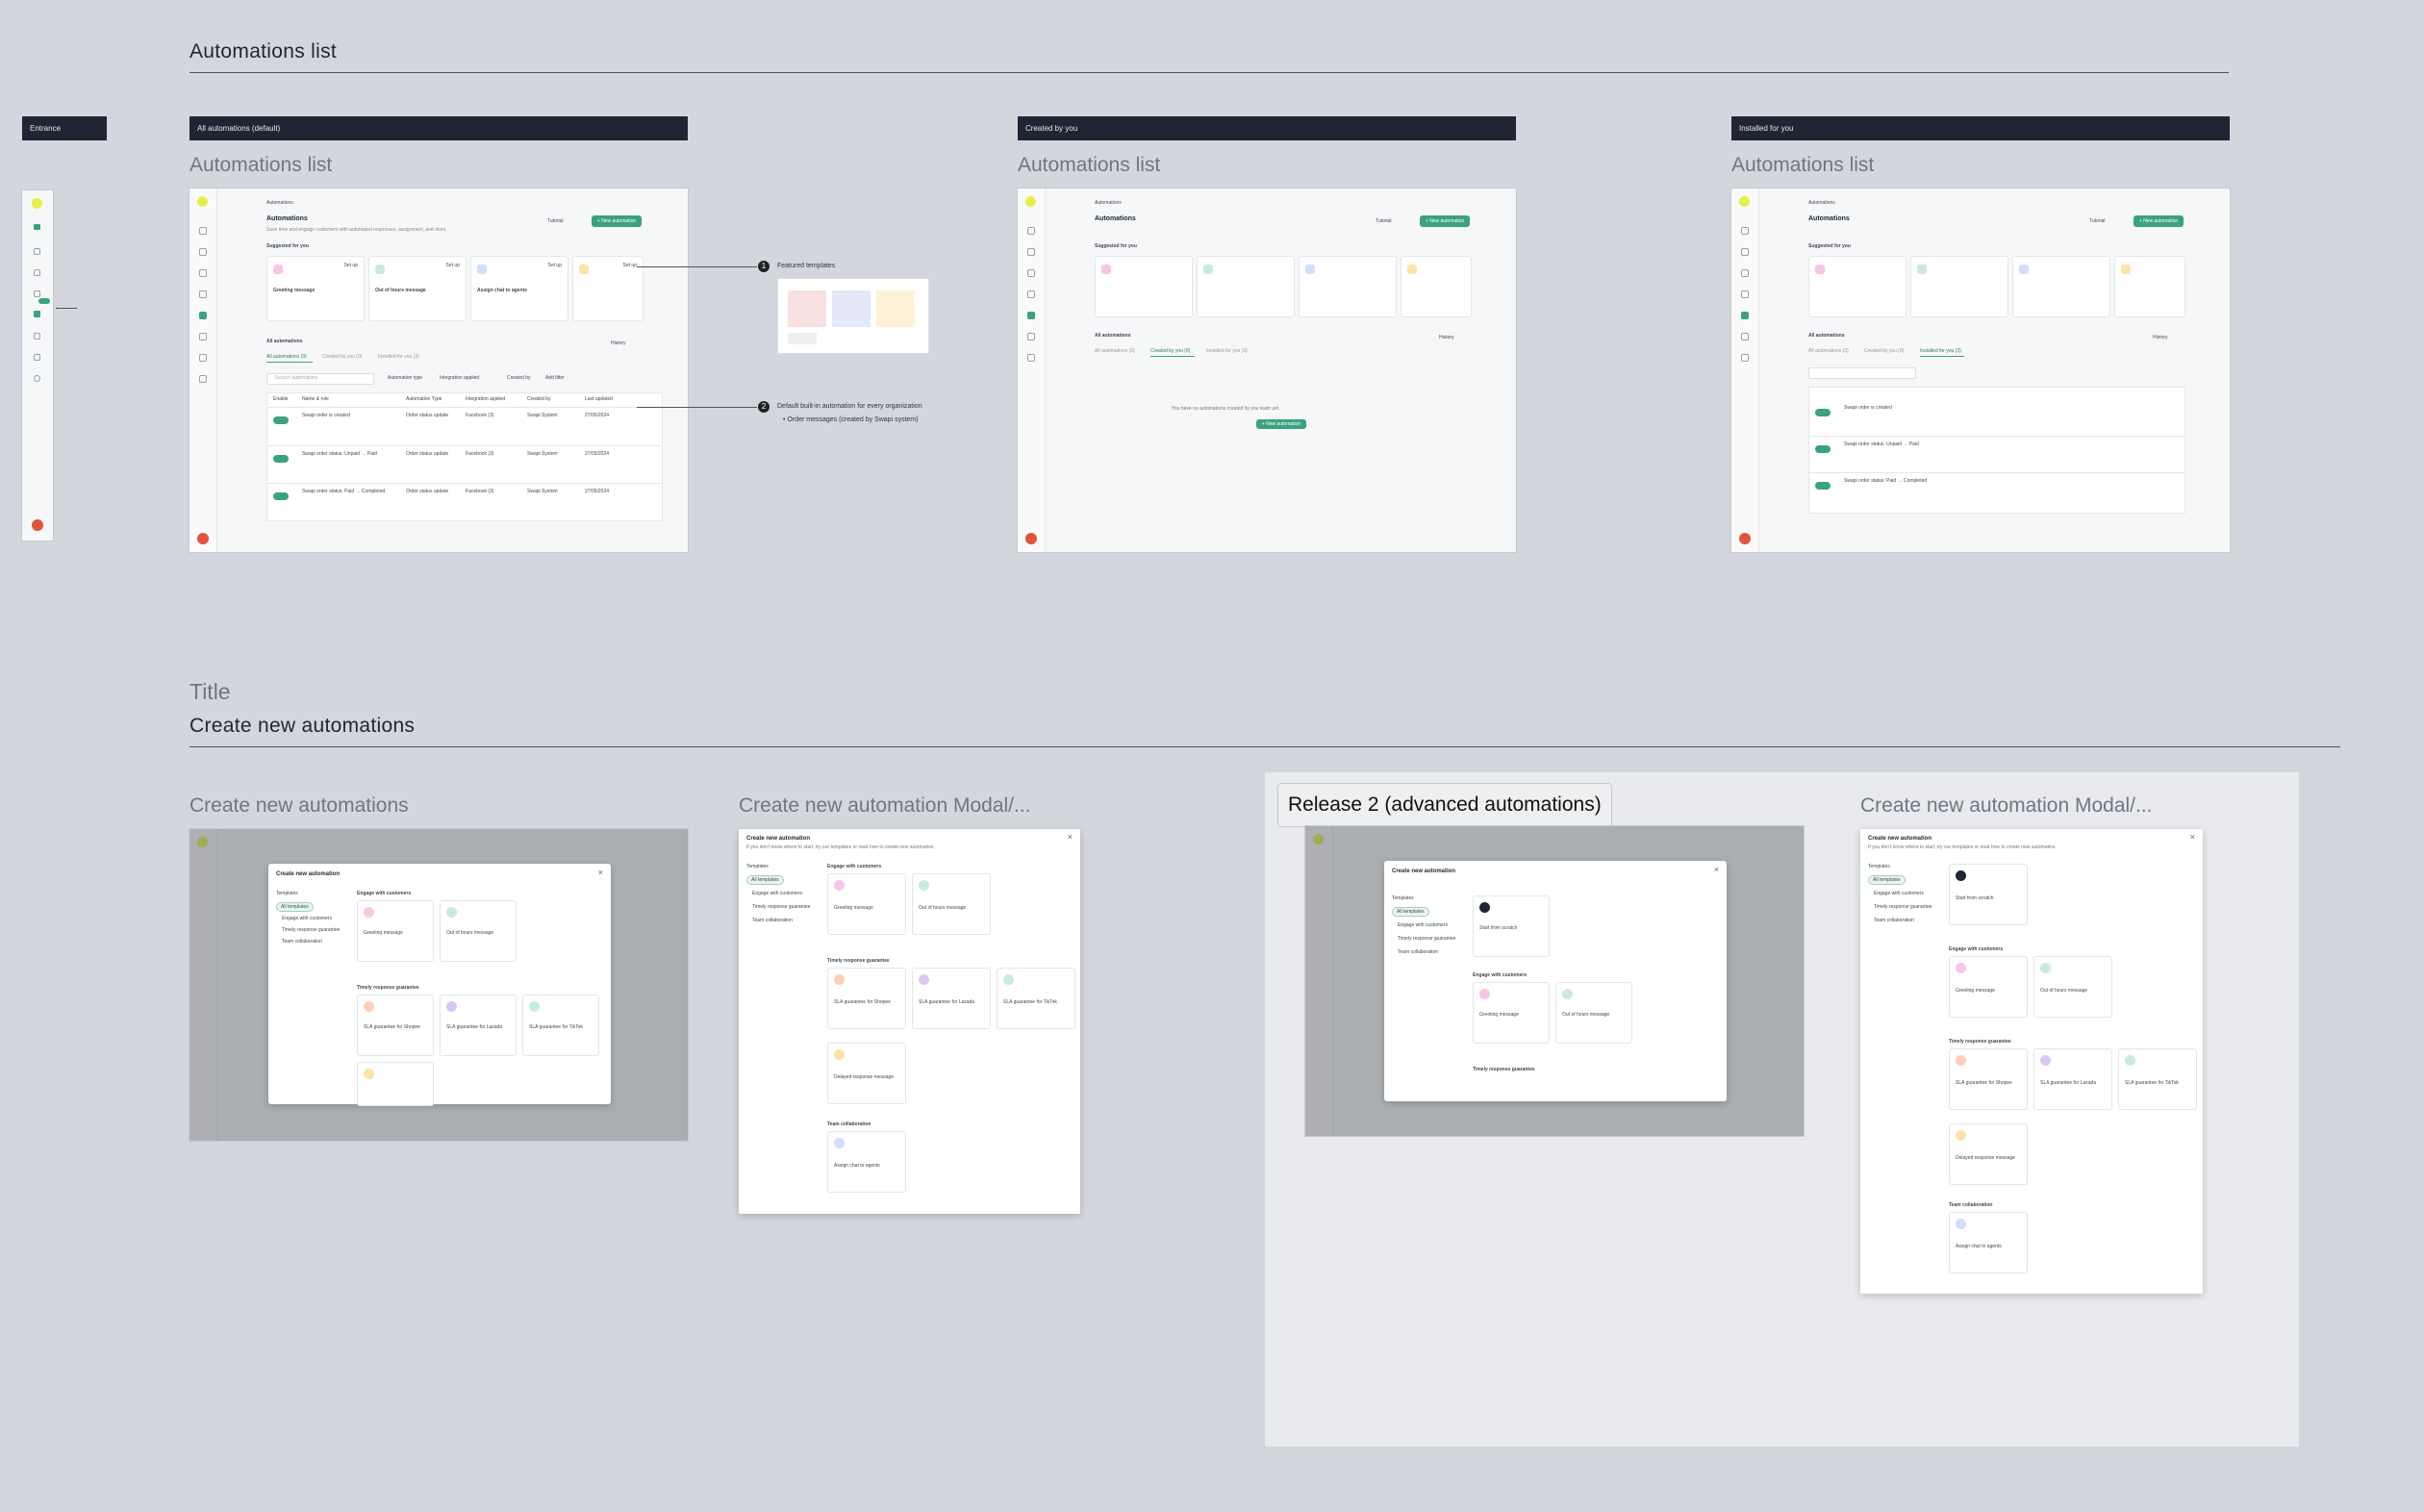  What do you see at coordinates (1281, 424) in the screenshot?
I see `empty-new-button: + New automation` at bounding box center [1281, 424].